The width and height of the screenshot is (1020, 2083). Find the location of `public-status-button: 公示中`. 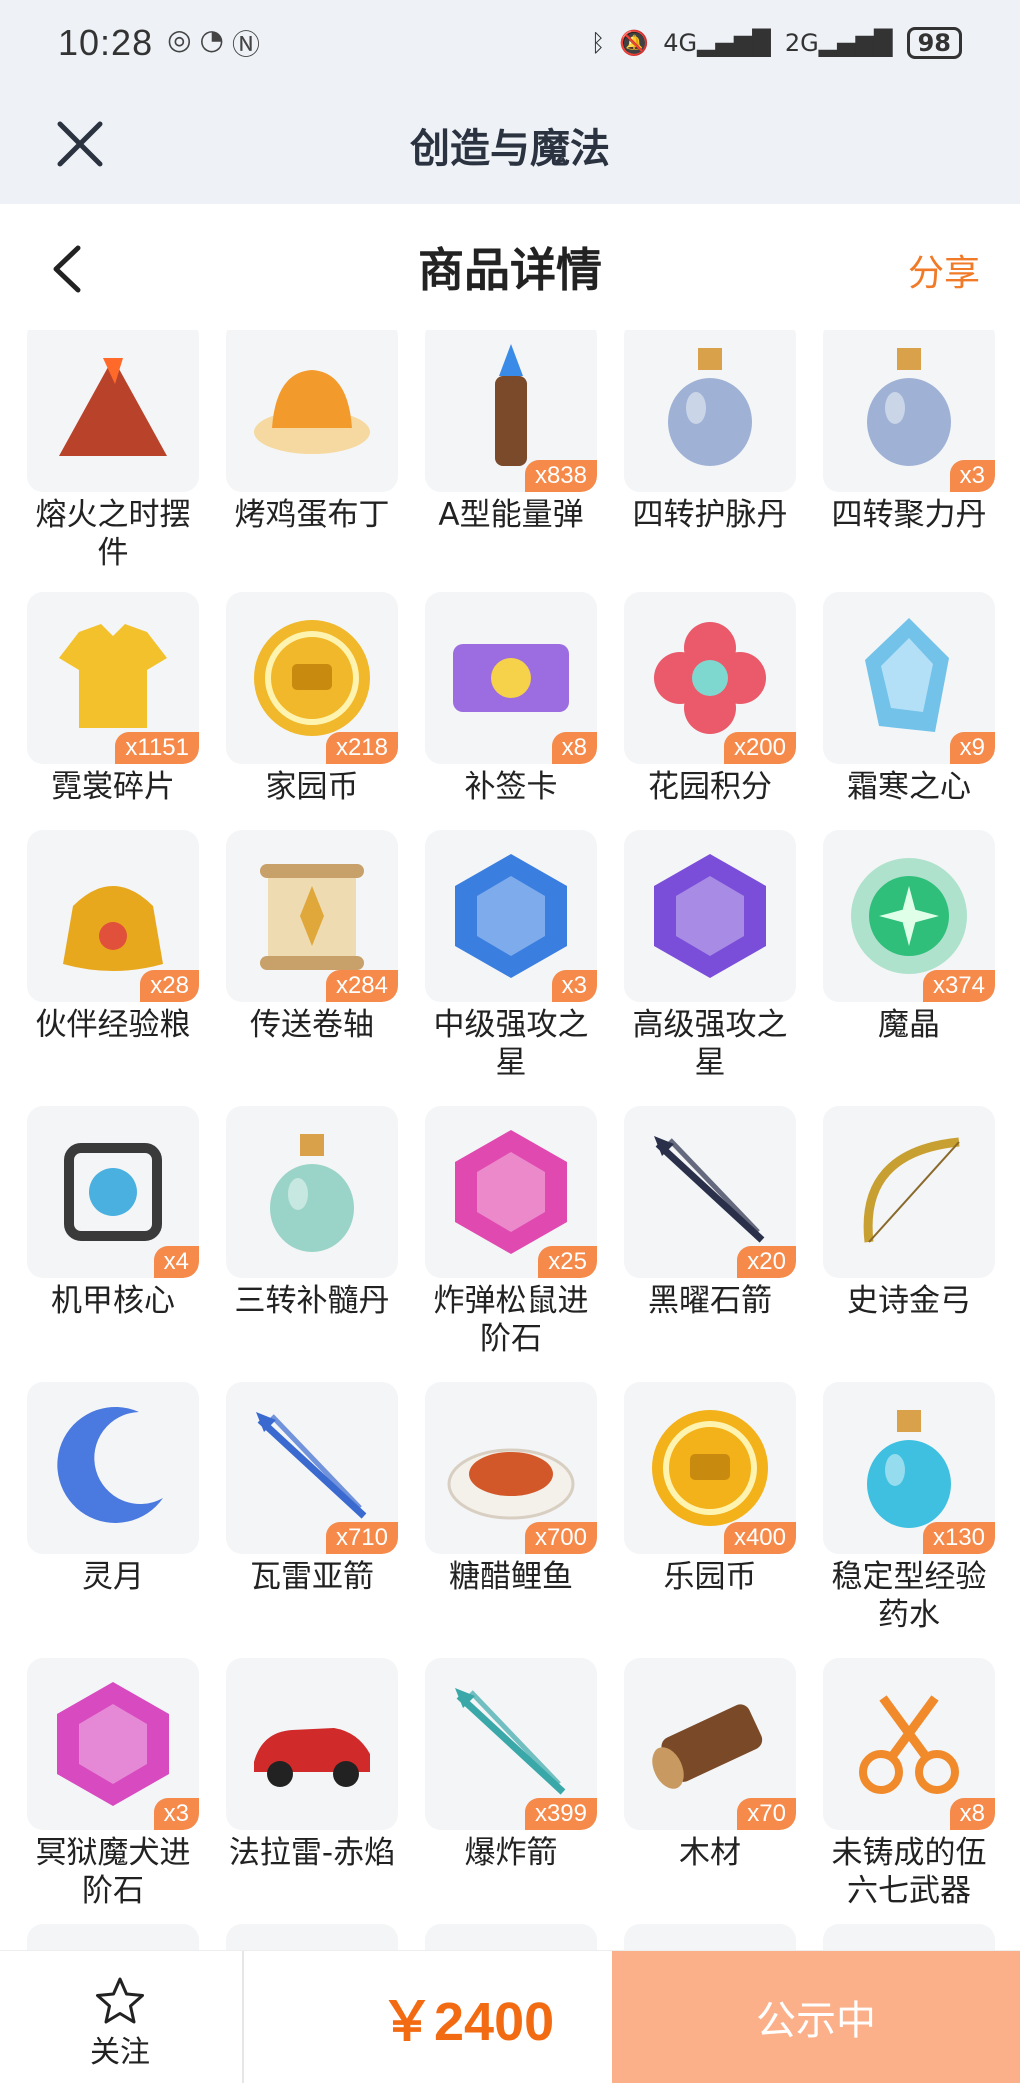

public-status-button: 公示中 is located at coordinates (816, 2017).